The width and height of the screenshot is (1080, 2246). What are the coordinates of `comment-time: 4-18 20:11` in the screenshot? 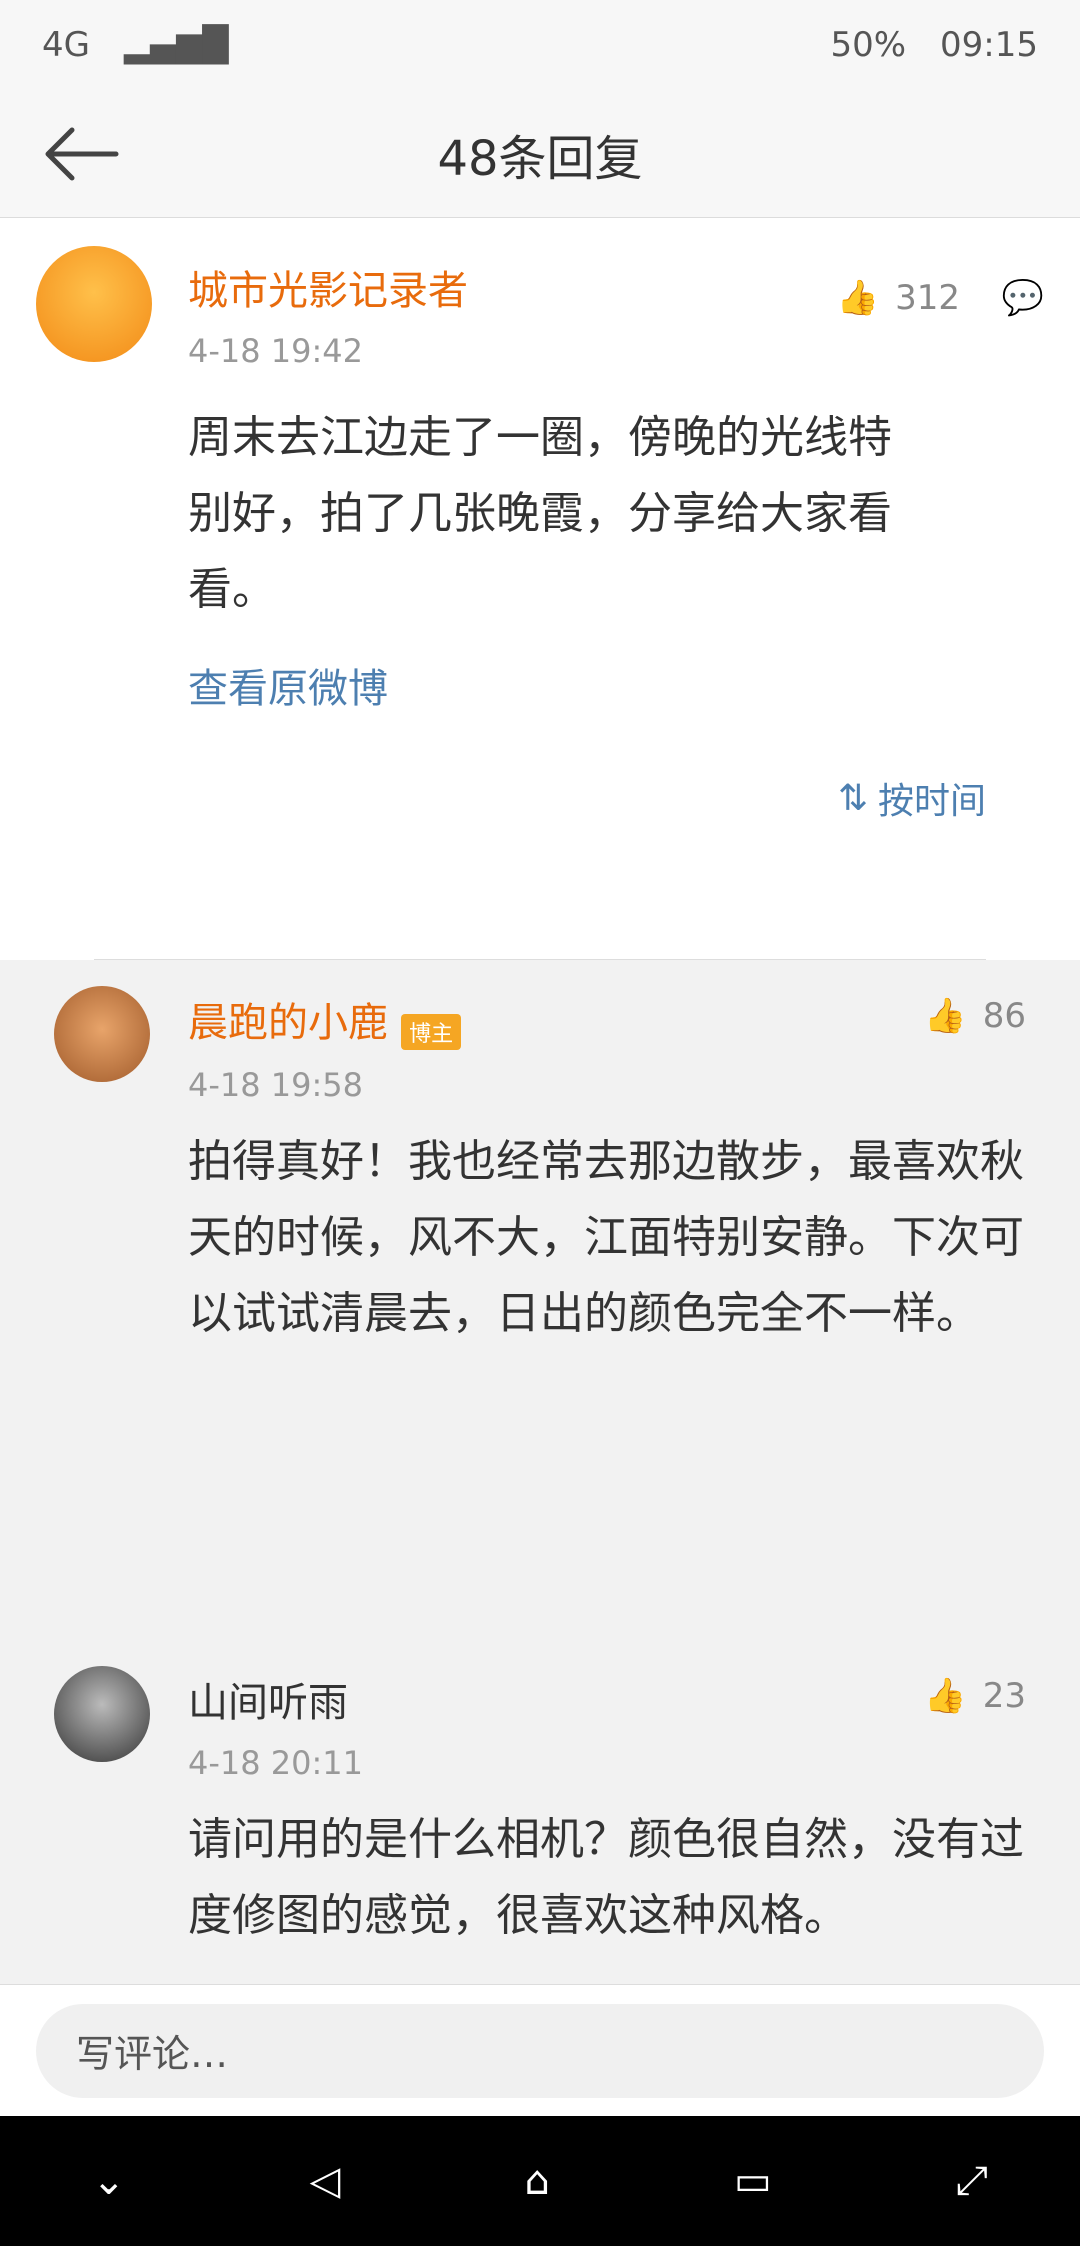 It's located at (276, 1763).